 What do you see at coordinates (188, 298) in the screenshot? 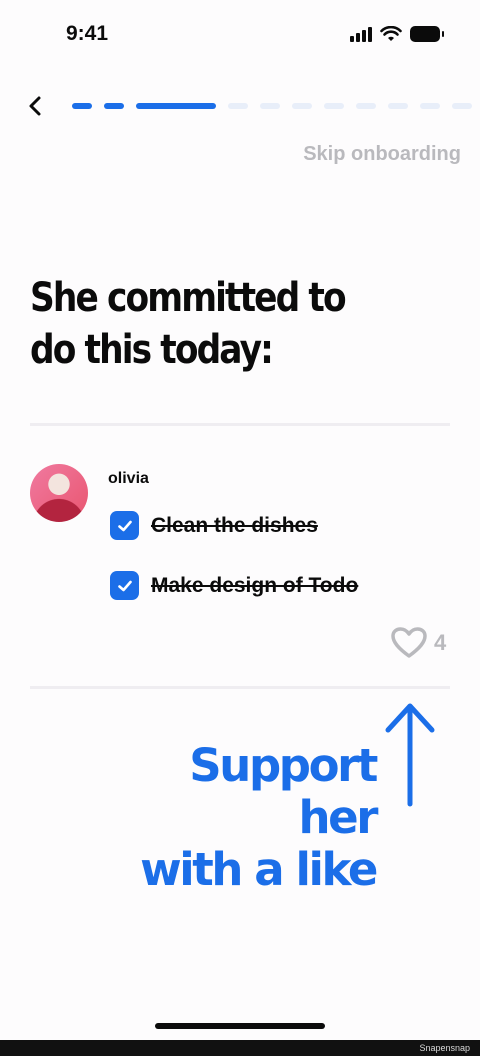
I see `page-title-line-1: She committed to` at bounding box center [188, 298].